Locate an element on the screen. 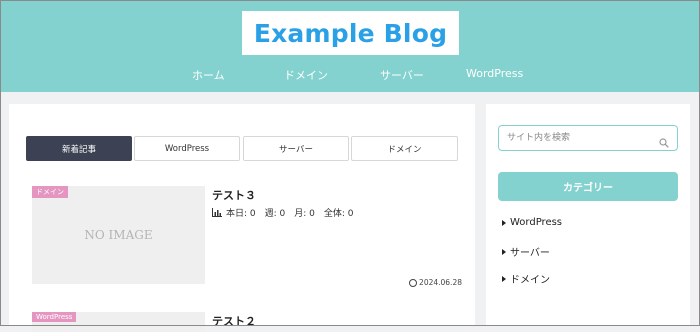 The width and height of the screenshot is (700, 332). category-item-domain: ドメイン is located at coordinates (526, 278).